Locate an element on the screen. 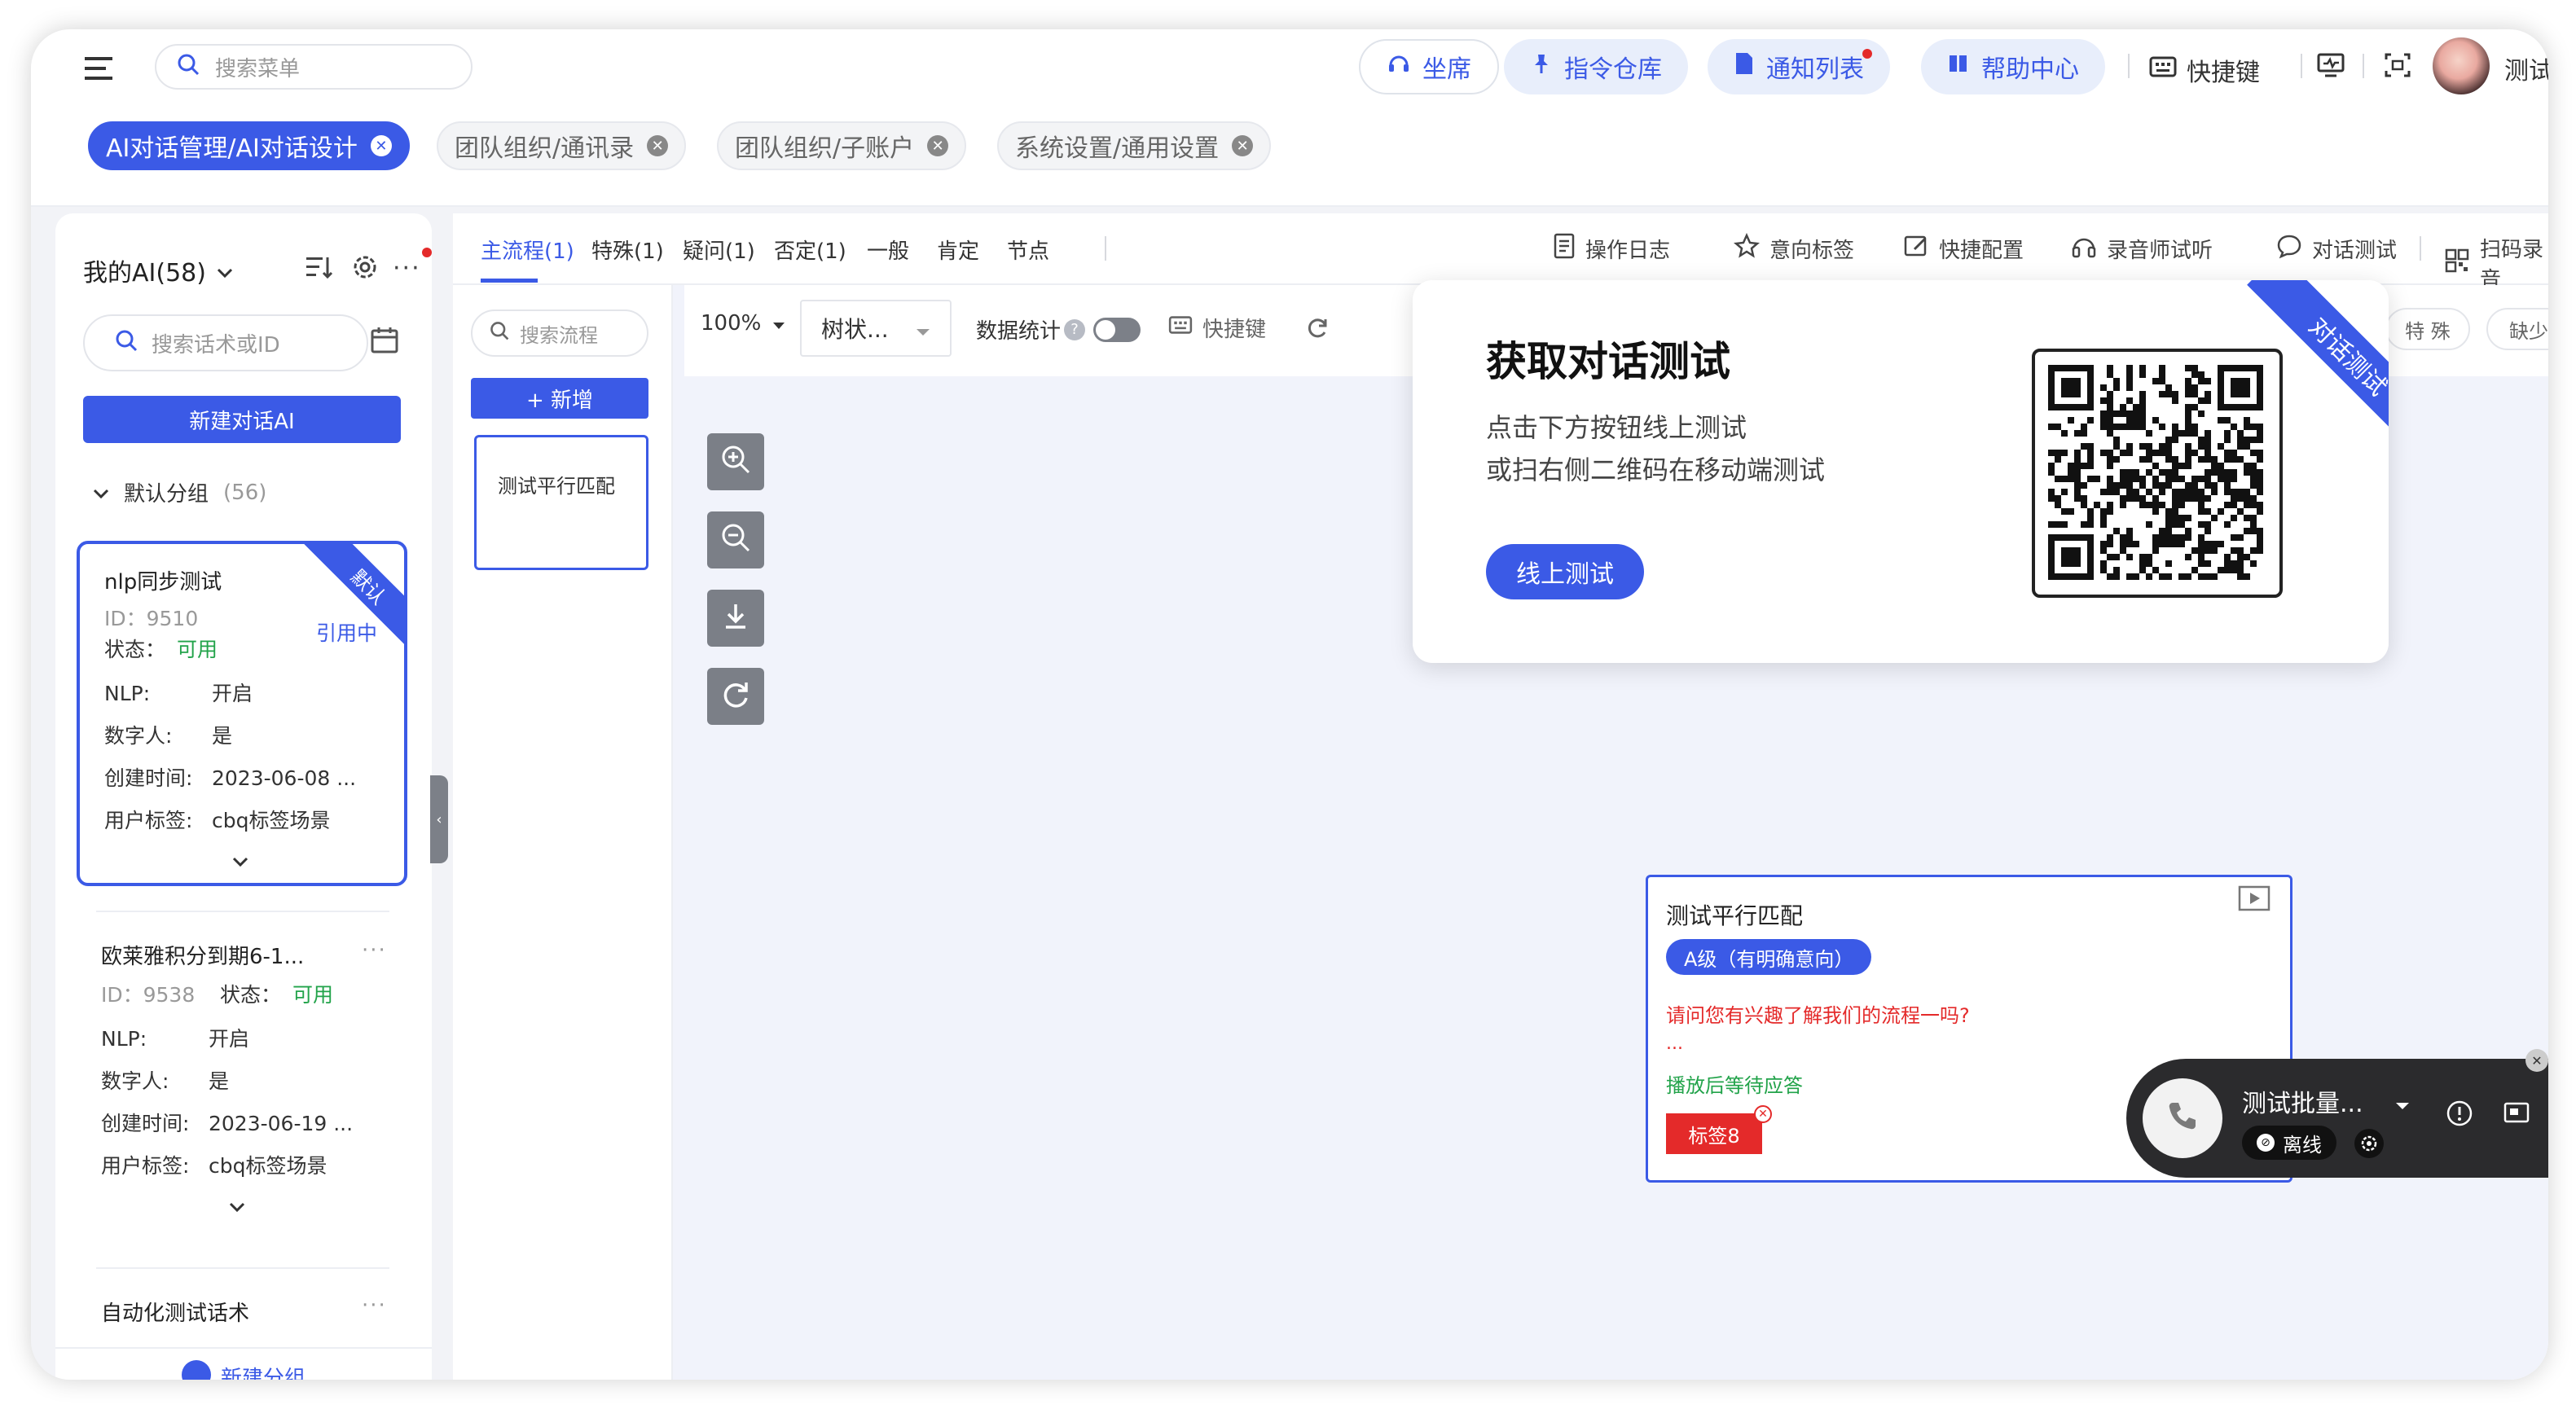  zoom-select: 100% is located at coordinates (743, 323).